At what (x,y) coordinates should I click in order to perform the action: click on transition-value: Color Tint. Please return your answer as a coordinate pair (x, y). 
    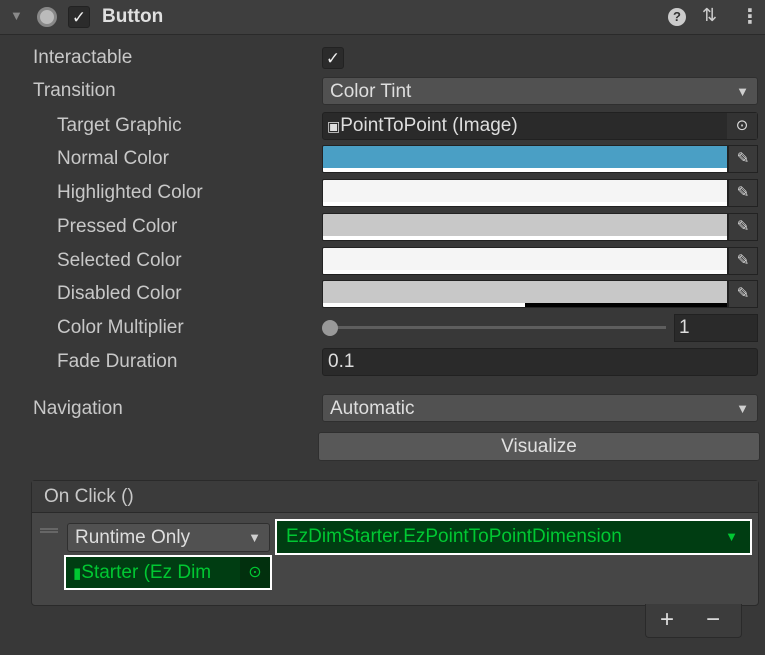
    Looking at the image, I should click on (371, 91).